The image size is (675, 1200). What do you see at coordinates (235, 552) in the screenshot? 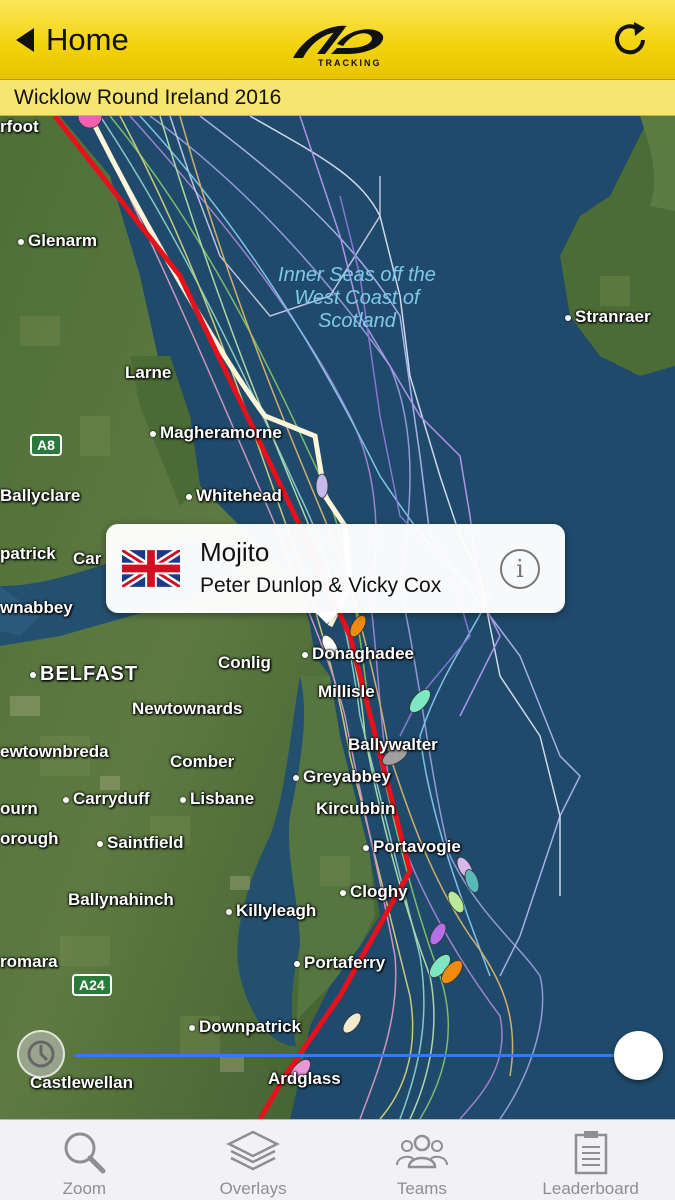
I see `boat-name: Mojito` at bounding box center [235, 552].